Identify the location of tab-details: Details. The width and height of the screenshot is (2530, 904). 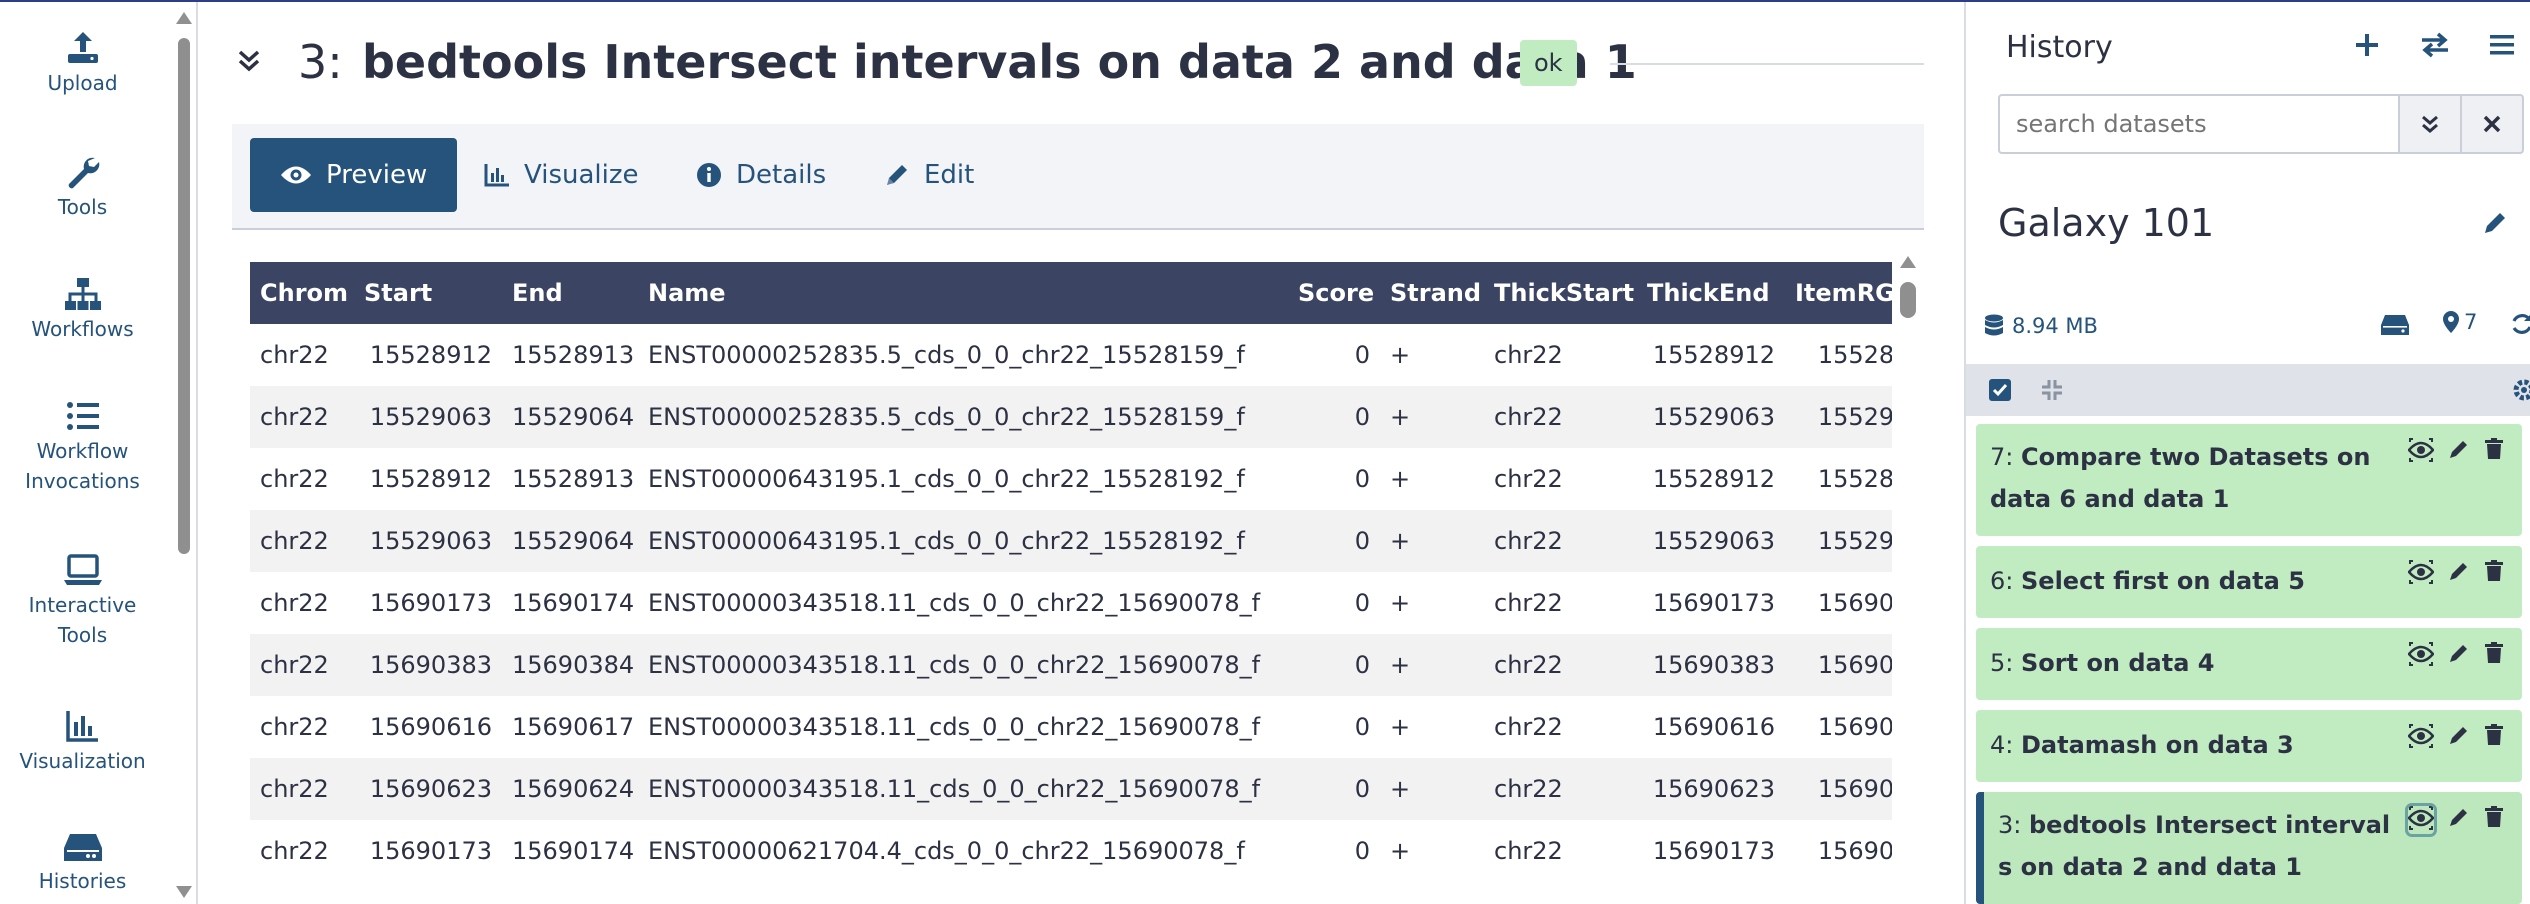
(761, 175).